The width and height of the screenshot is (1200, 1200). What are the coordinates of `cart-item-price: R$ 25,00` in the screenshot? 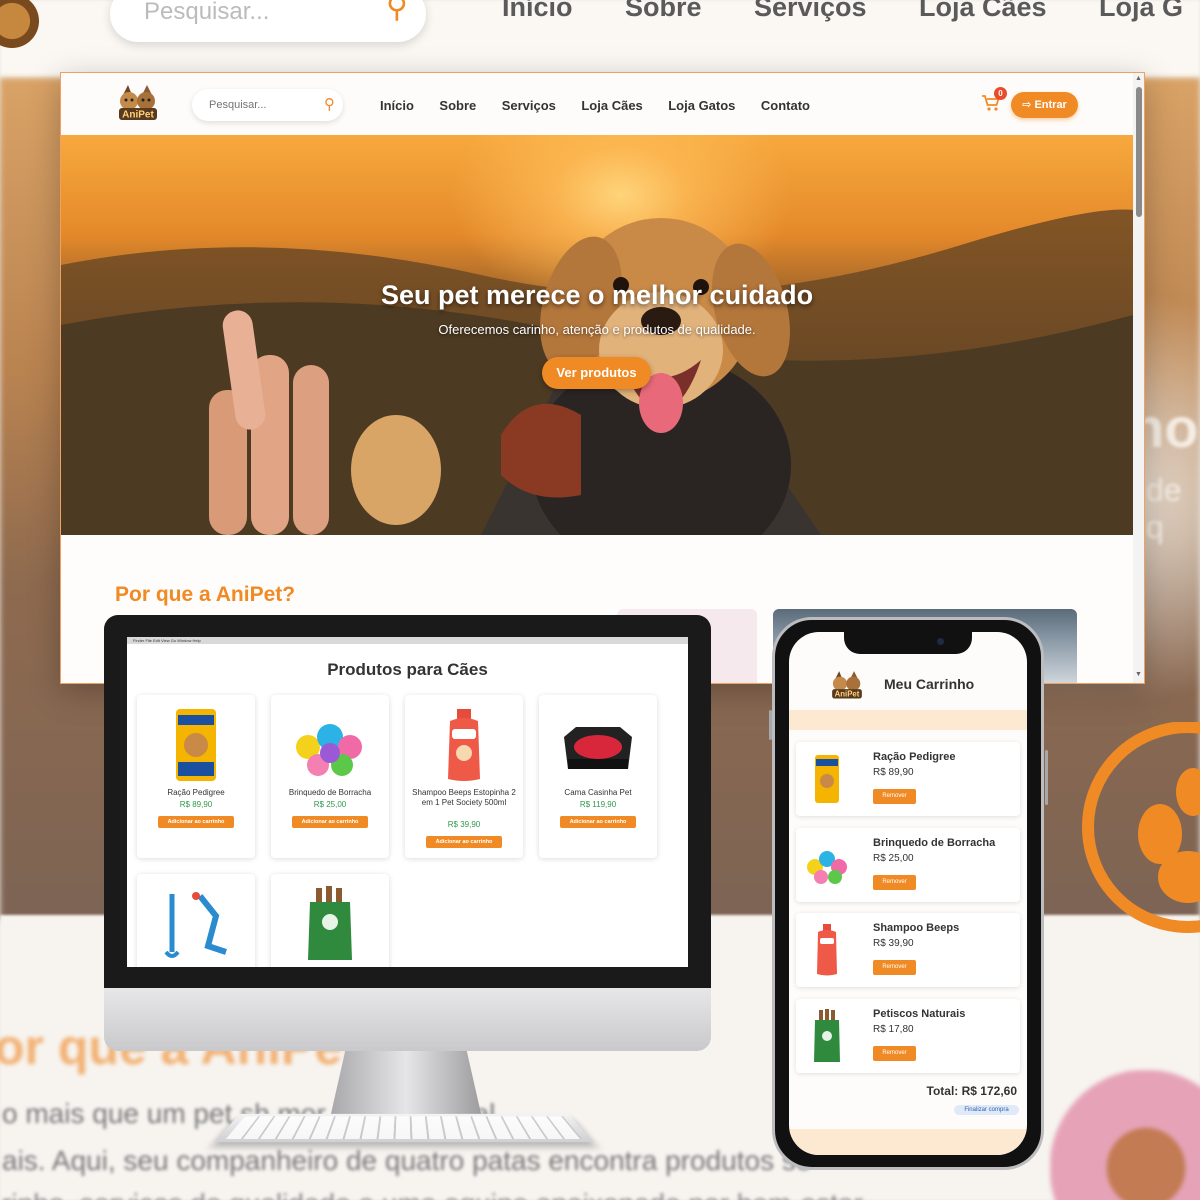 It's located at (893, 858).